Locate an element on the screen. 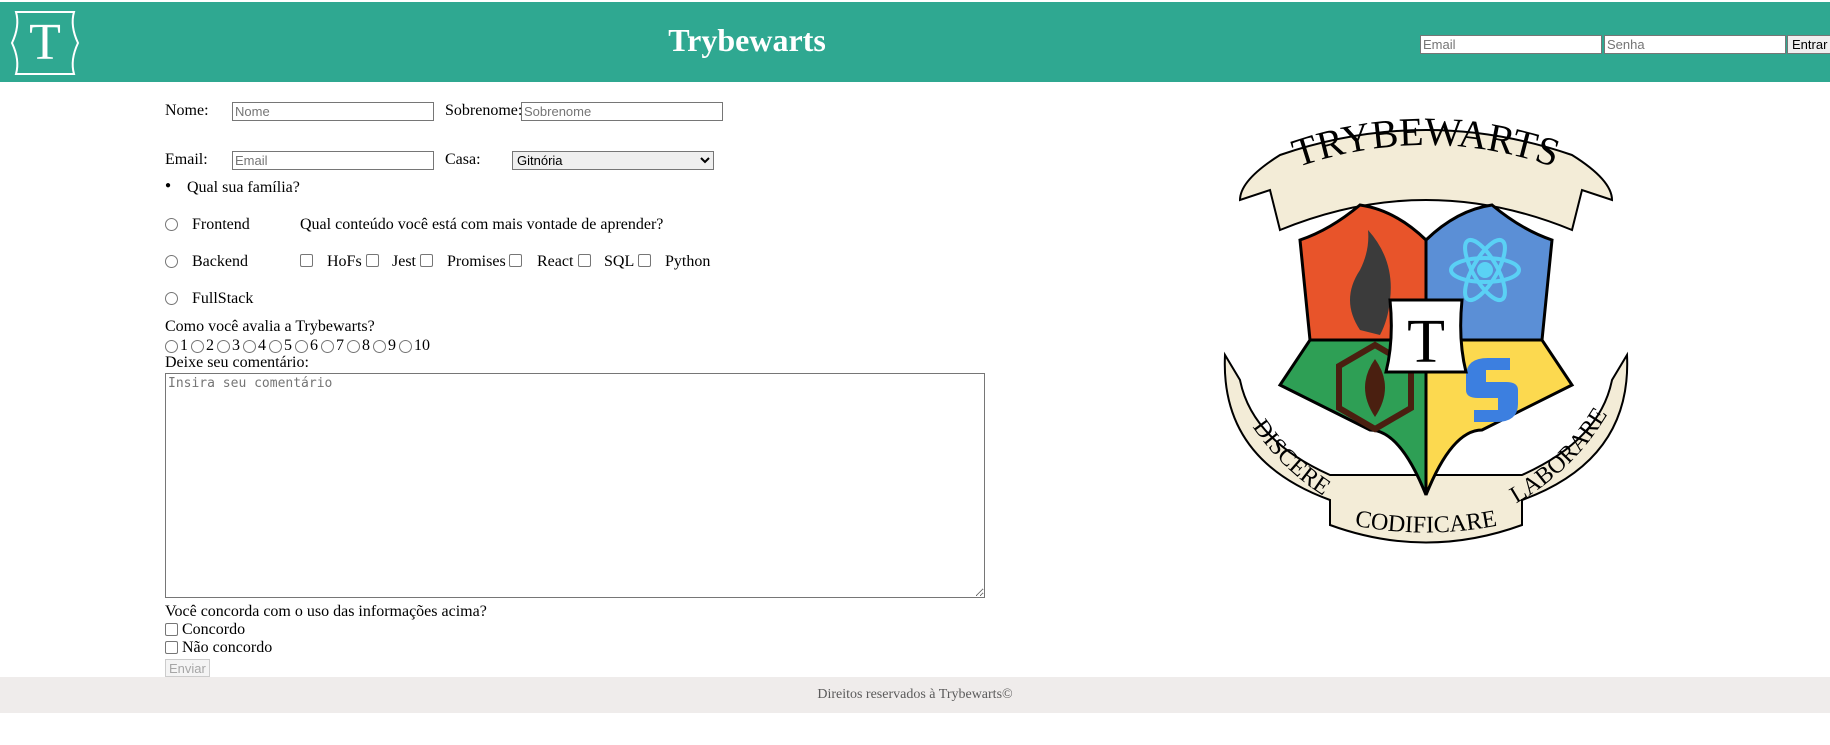  family-question: Qual sua família? is located at coordinates (243, 187).